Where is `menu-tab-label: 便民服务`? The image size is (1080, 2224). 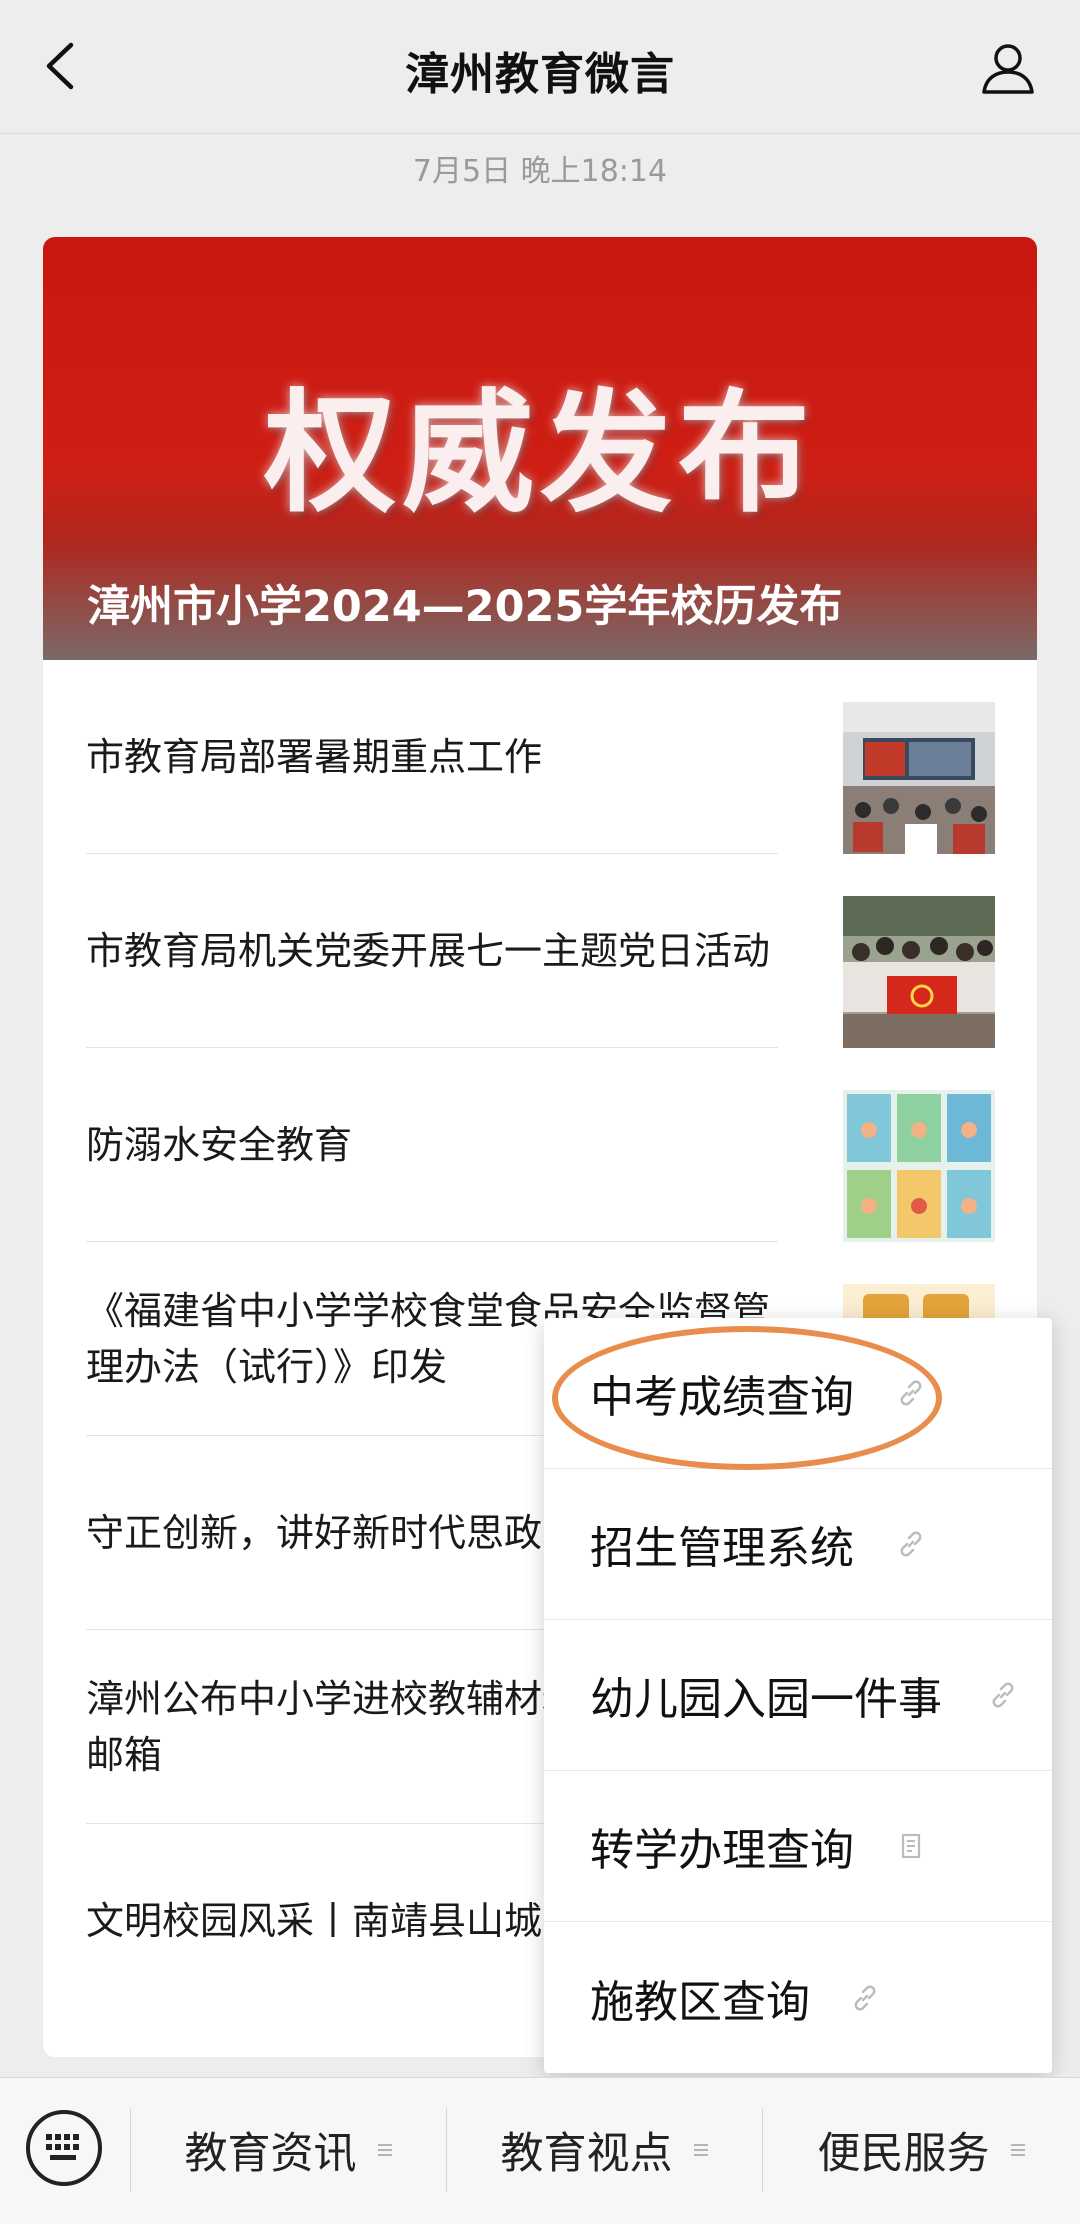 menu-tab-label: 便民服务 is located at coordinates (903, 2154).